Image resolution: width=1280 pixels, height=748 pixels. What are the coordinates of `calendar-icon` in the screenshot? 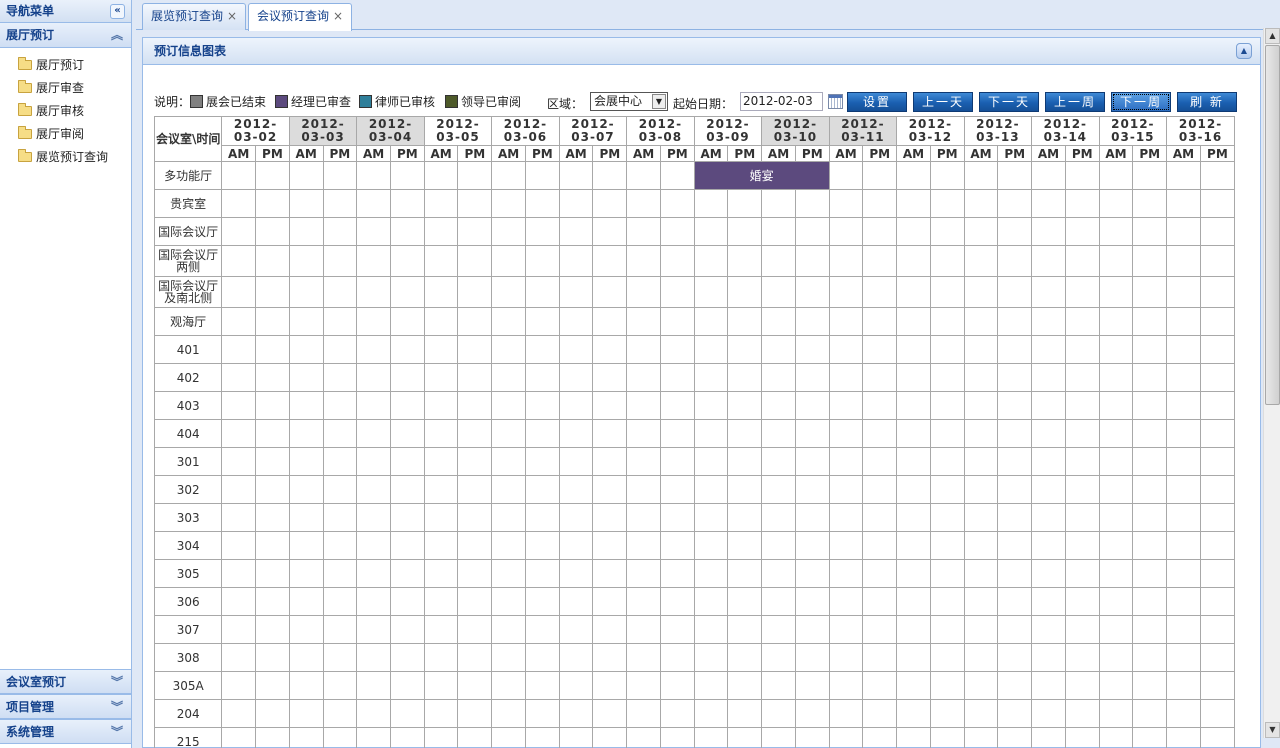 It's located at (835, 101).